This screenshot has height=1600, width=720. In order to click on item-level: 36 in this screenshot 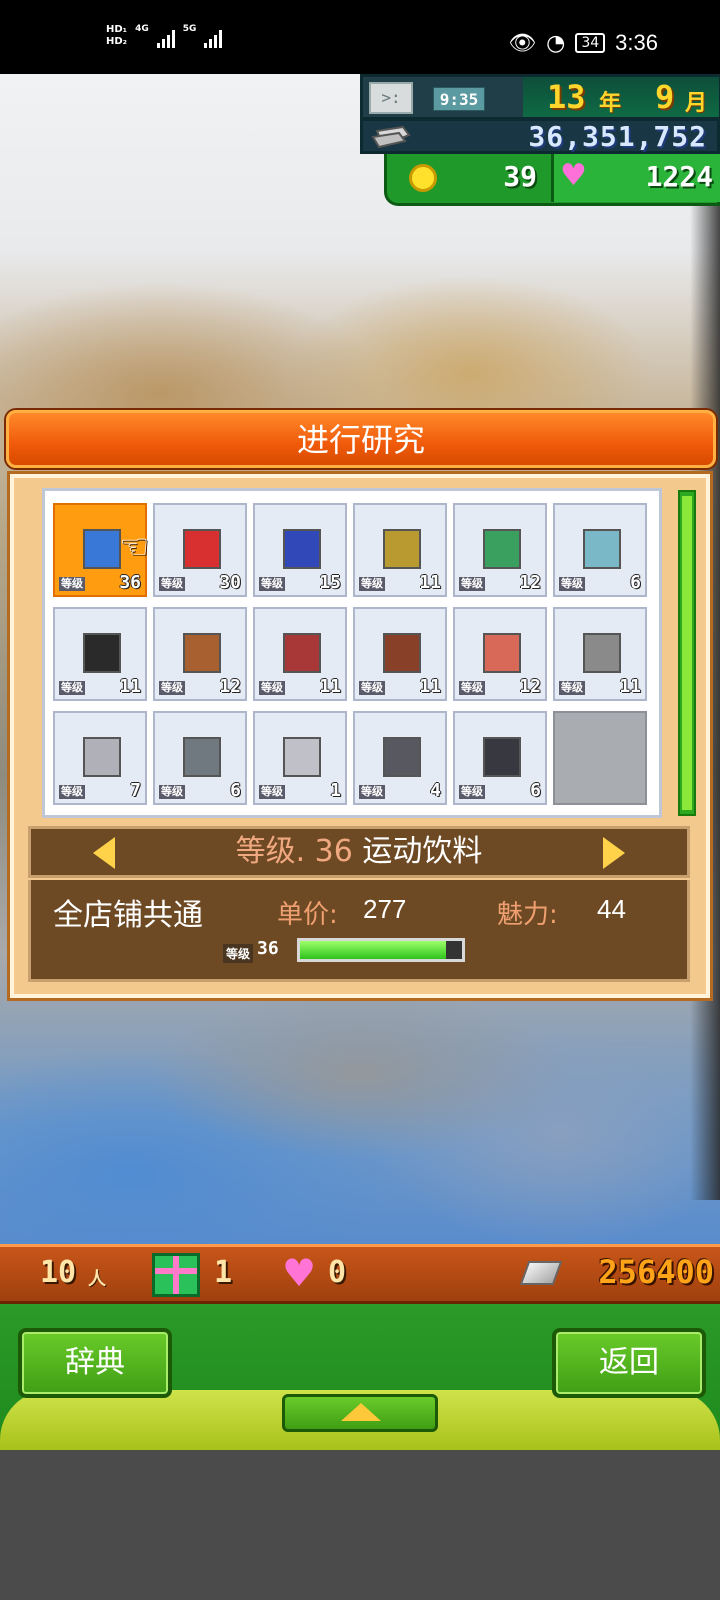, I will do `click(130, 582)`.